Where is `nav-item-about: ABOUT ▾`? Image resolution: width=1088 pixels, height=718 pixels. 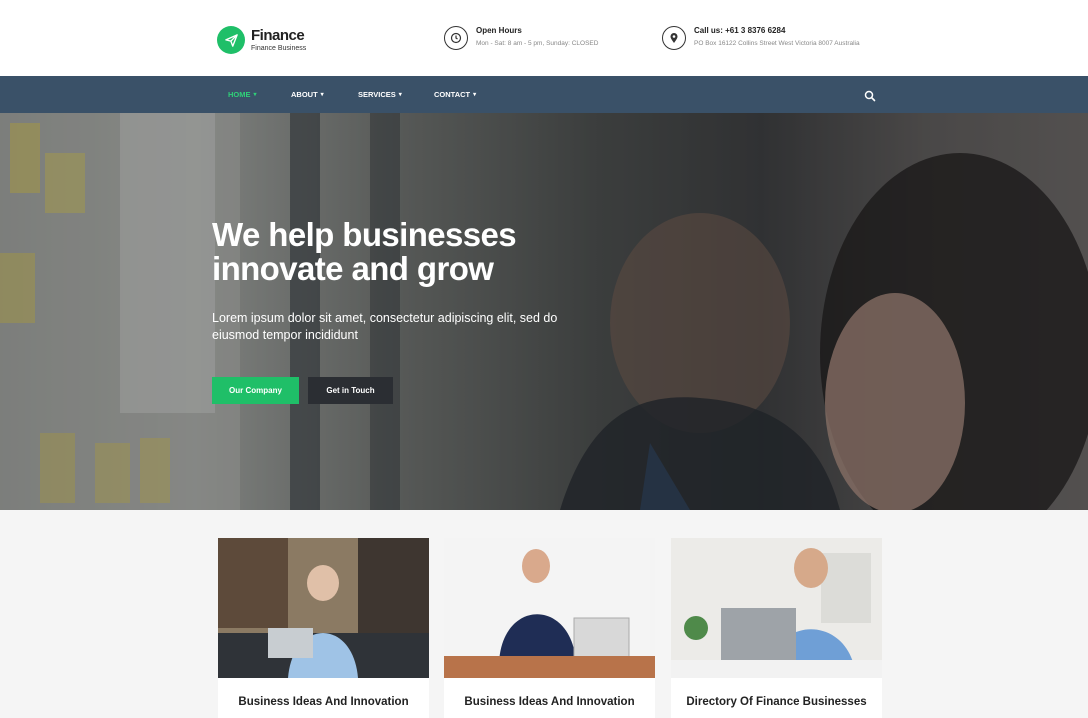 nav-item-about: ABOUT ▾ is located at coordinates (307, 94).